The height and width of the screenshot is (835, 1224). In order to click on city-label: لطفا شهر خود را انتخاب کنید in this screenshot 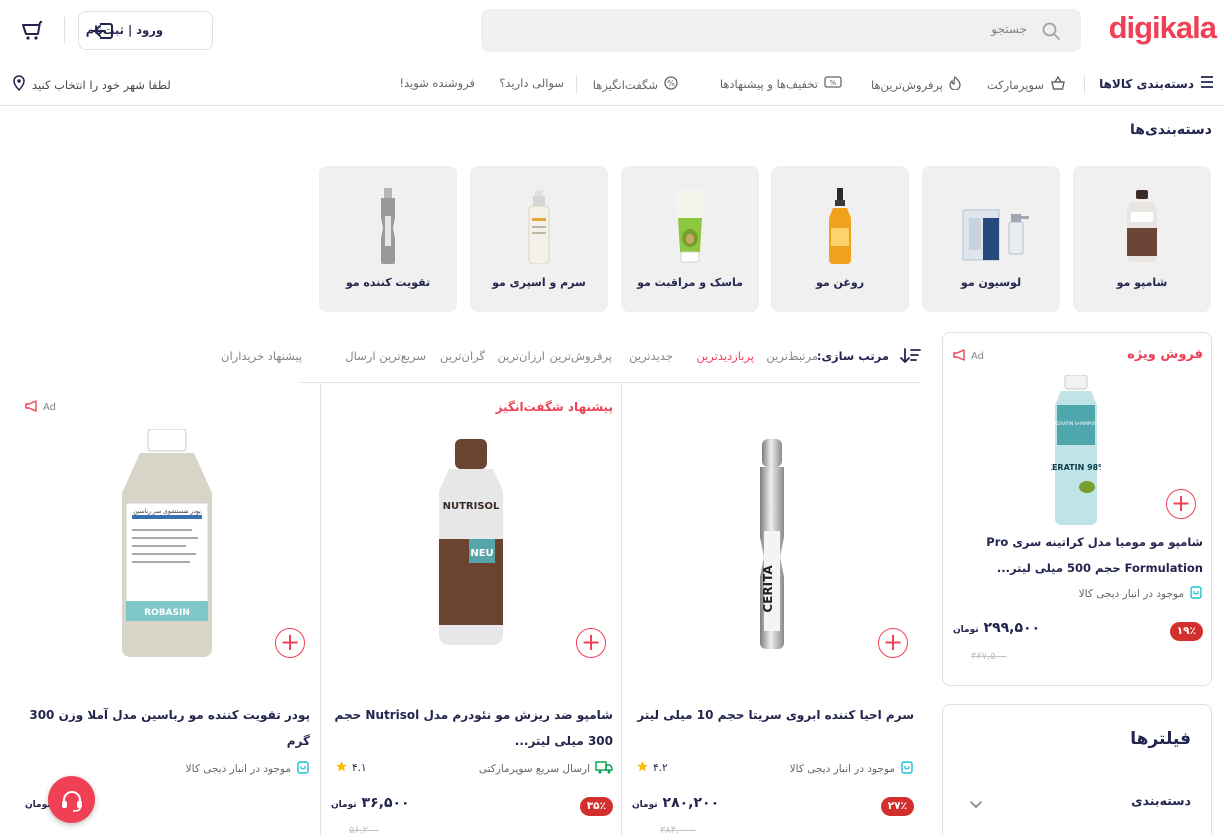, I will do `click(101, 84)`.